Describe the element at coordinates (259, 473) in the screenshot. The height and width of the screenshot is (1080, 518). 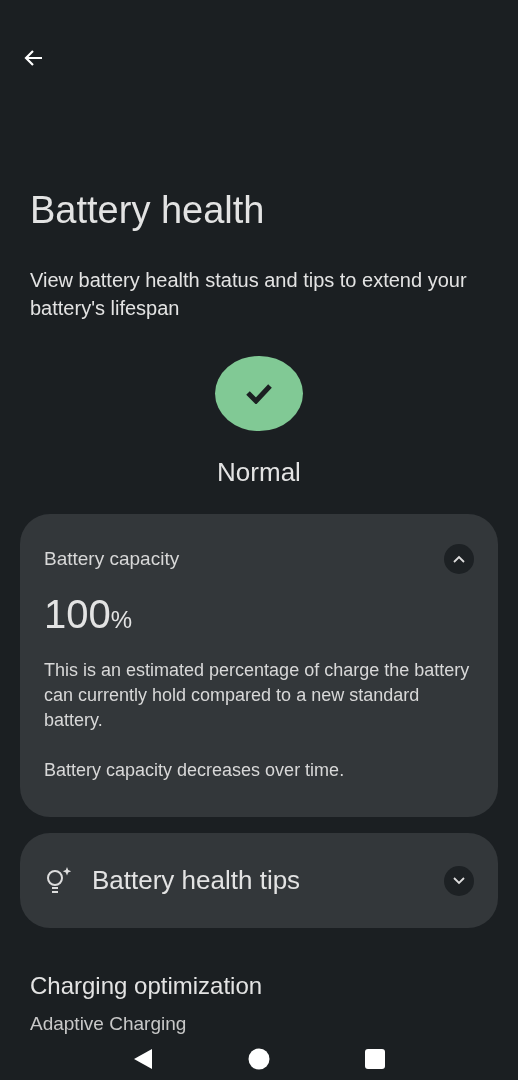
I see `status-label: Normal` at that location.